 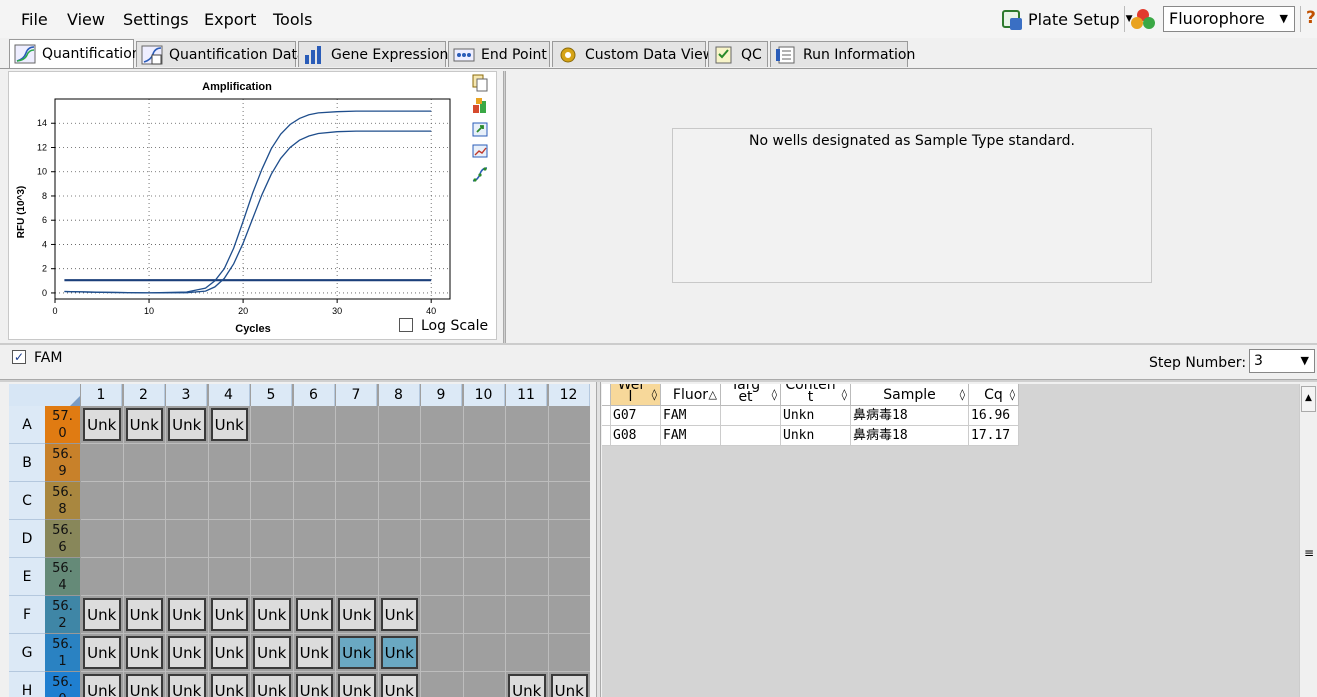 What do you see at coordinates (606, 416) in the screenshot?
I see `table-row-indicator` at bounding box center [606, 416].